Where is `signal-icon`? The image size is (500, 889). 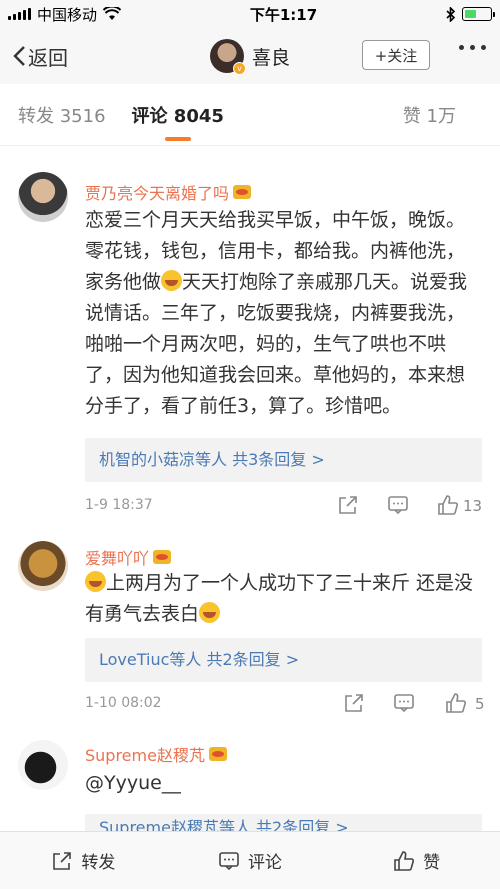 signal-icon is located at coordinates (19, 14).